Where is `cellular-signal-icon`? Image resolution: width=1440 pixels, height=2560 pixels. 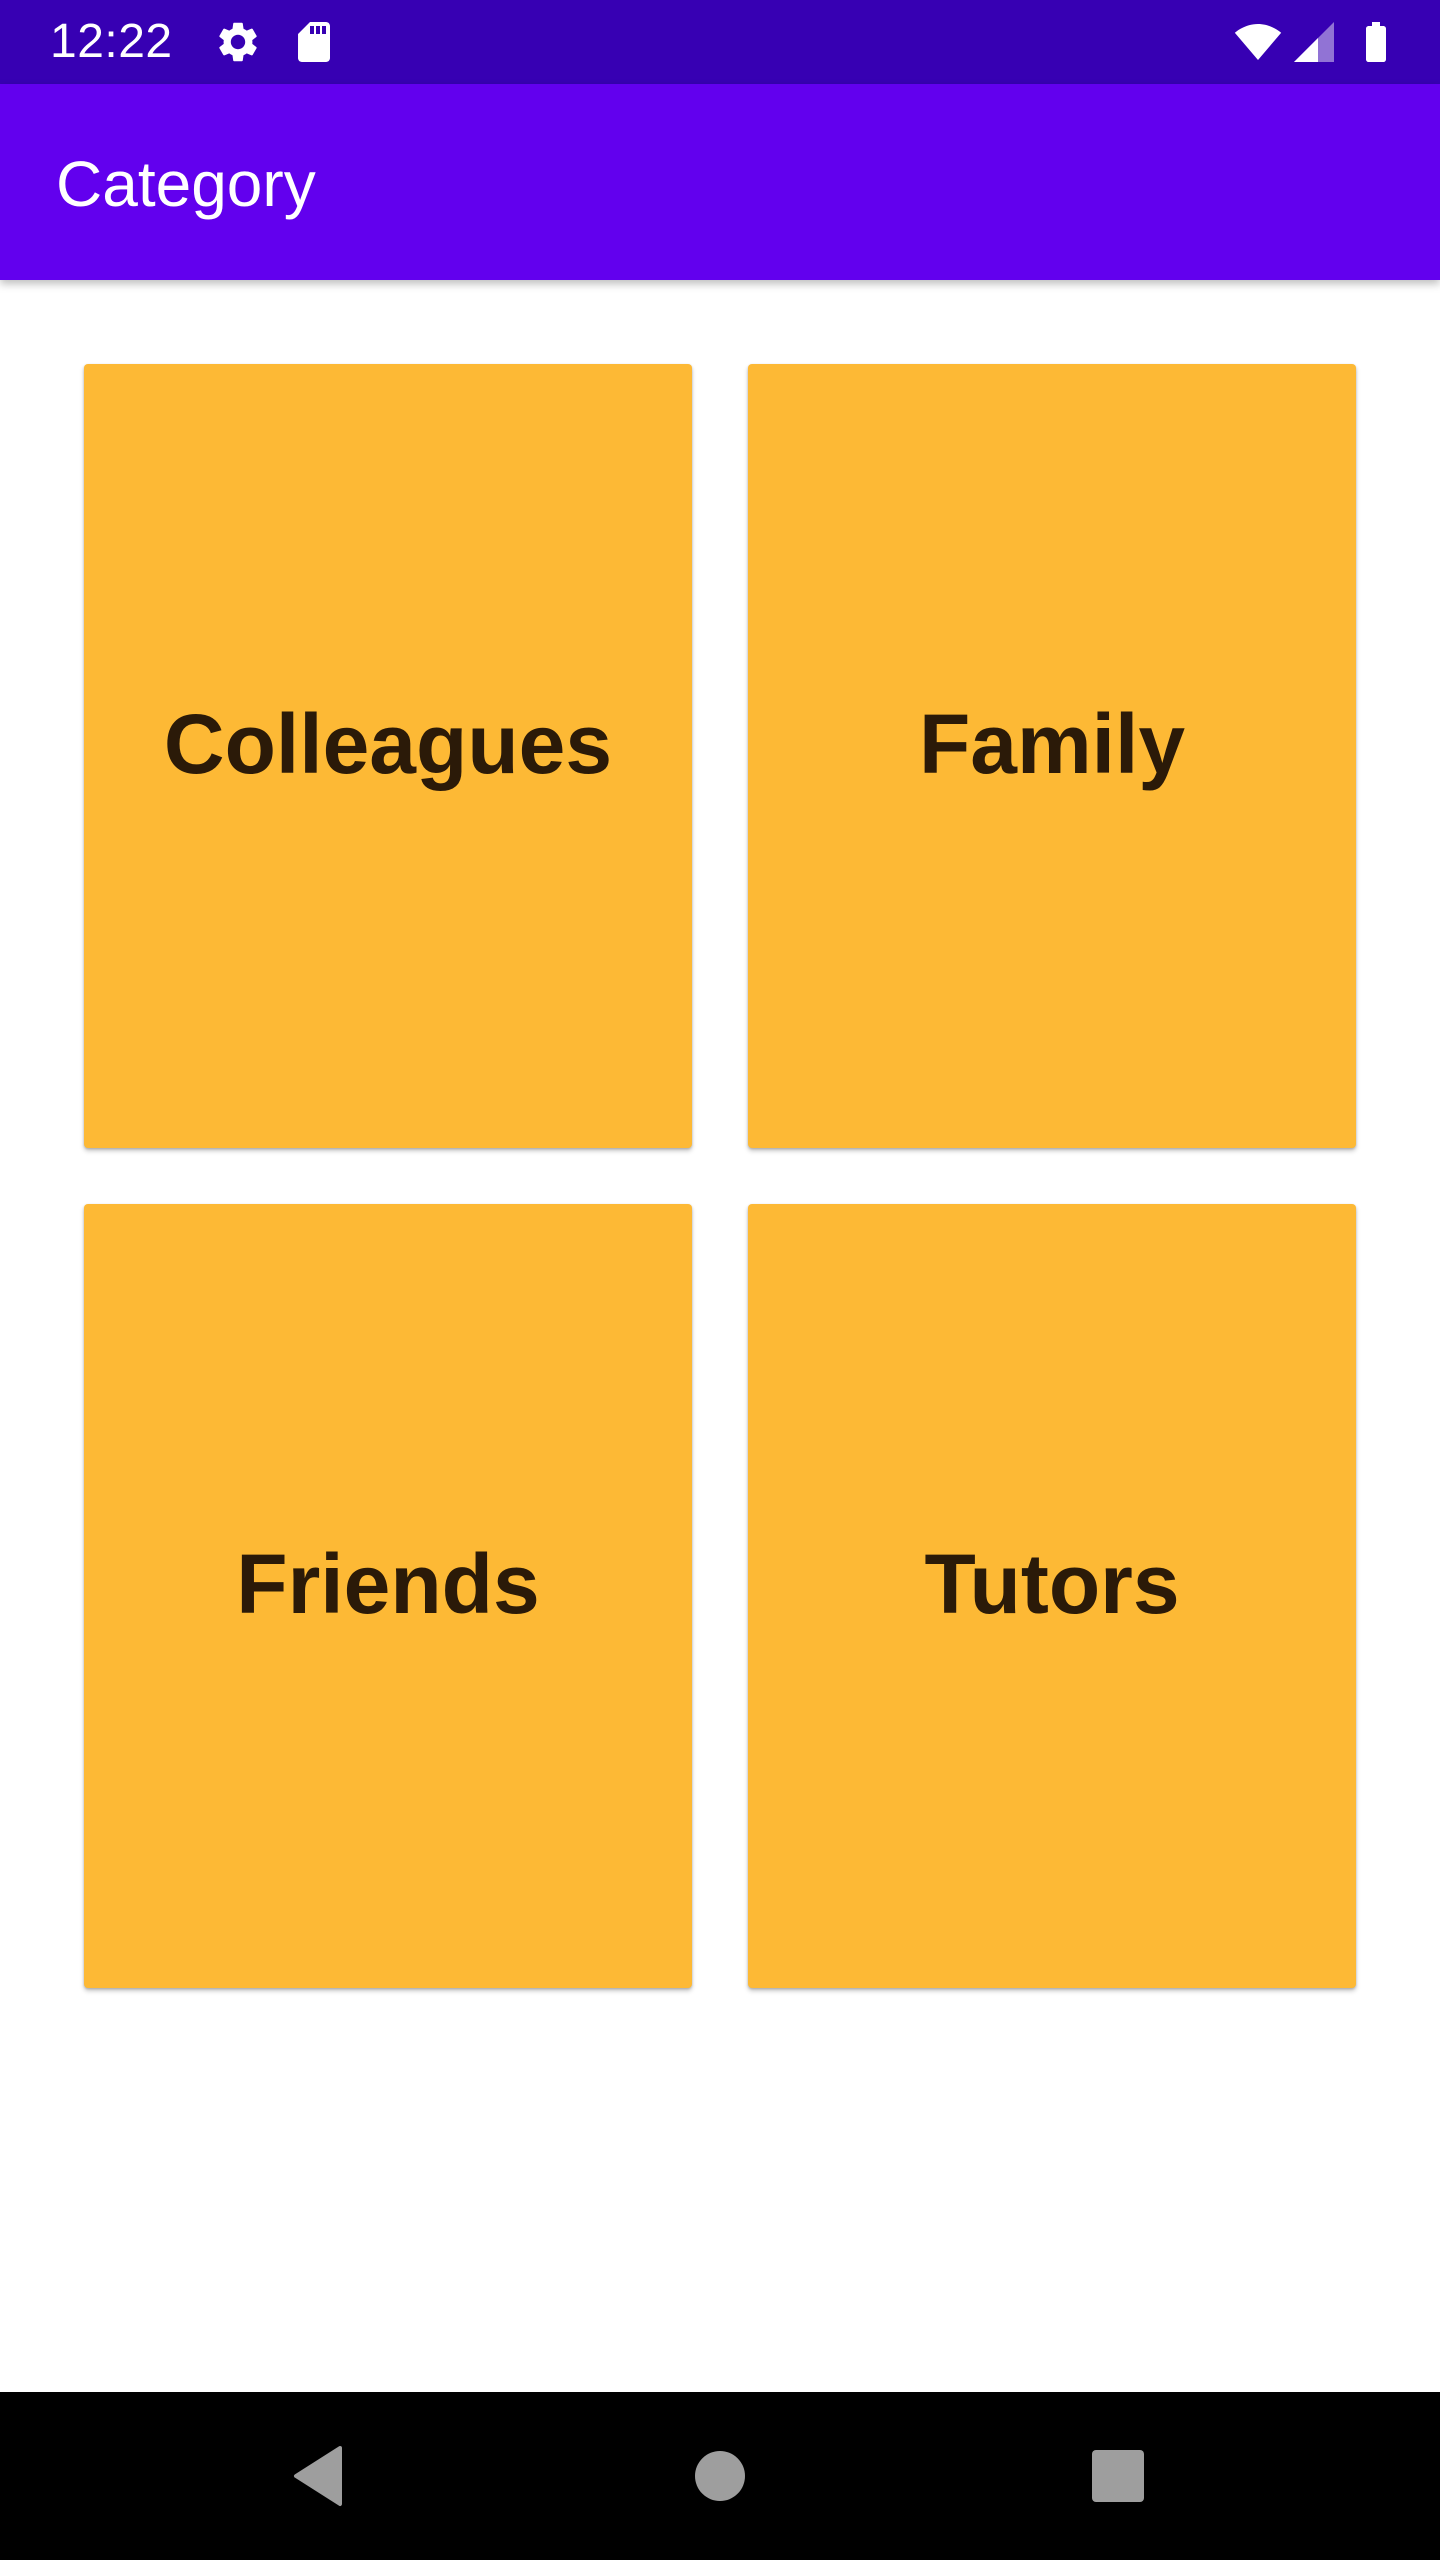
cellular-signal-icon is located at coordinates (1314, 42).